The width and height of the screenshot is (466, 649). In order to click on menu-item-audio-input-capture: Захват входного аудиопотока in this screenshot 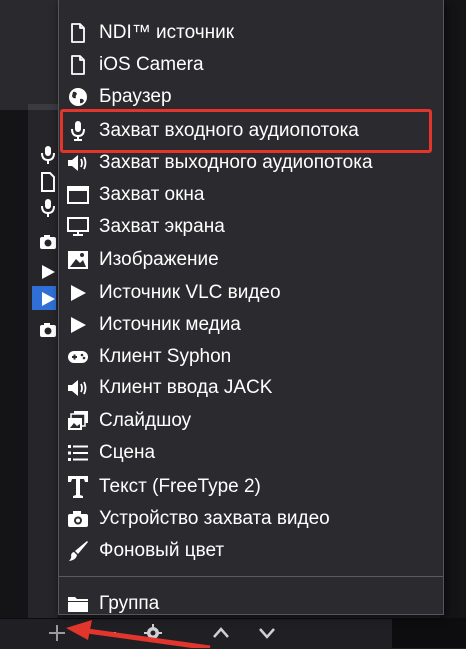, I will do `click(251, 131)`.